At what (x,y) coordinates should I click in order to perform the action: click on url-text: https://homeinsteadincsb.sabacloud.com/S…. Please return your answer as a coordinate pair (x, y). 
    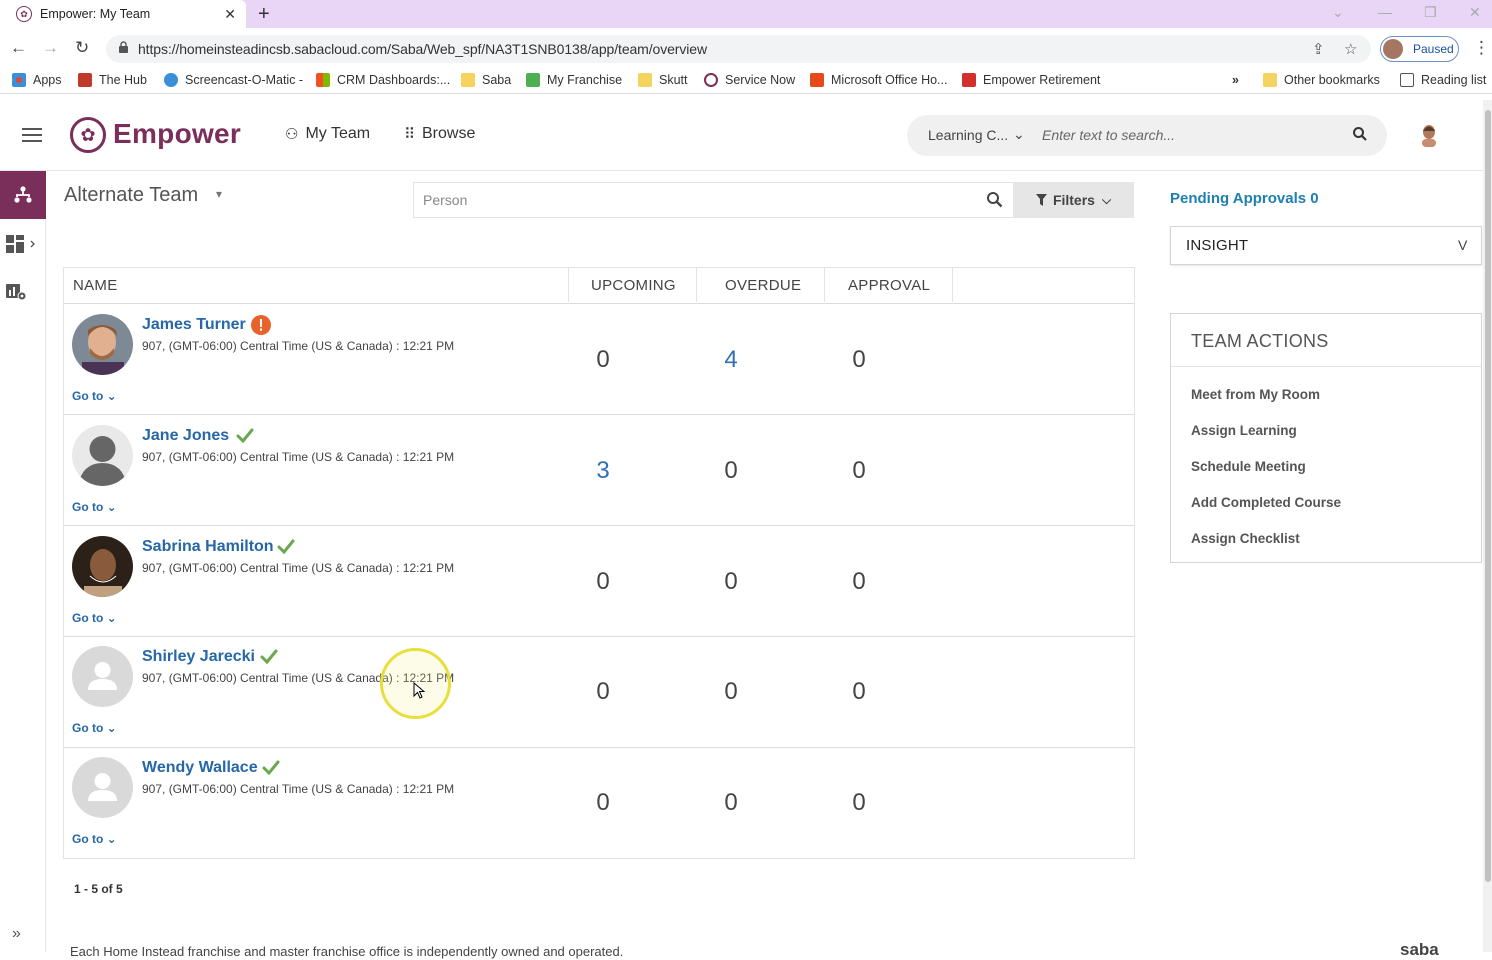
    Looking at the image, I should click on (422, 49).